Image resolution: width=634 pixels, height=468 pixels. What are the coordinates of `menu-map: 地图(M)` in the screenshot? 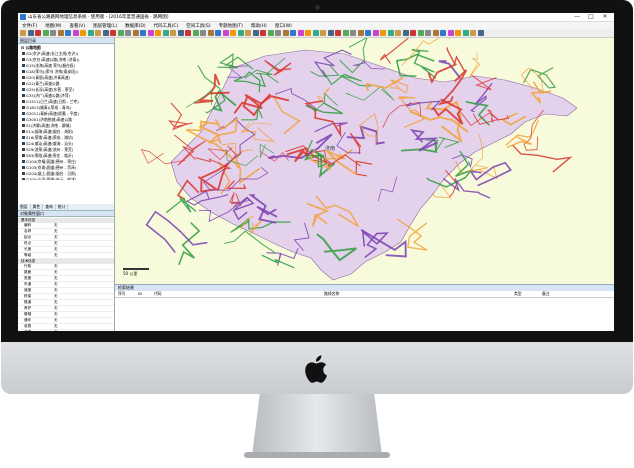 It's located at (53, 26).